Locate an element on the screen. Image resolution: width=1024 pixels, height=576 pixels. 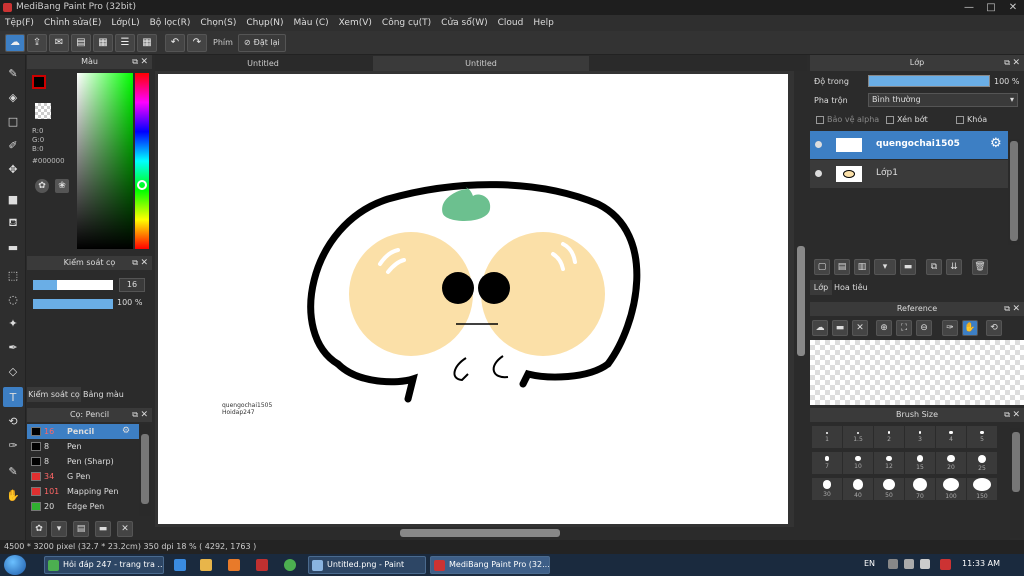
brush-item-pen-sharp: 8 Pen (Sharp) is located at coordinates (83, 461).